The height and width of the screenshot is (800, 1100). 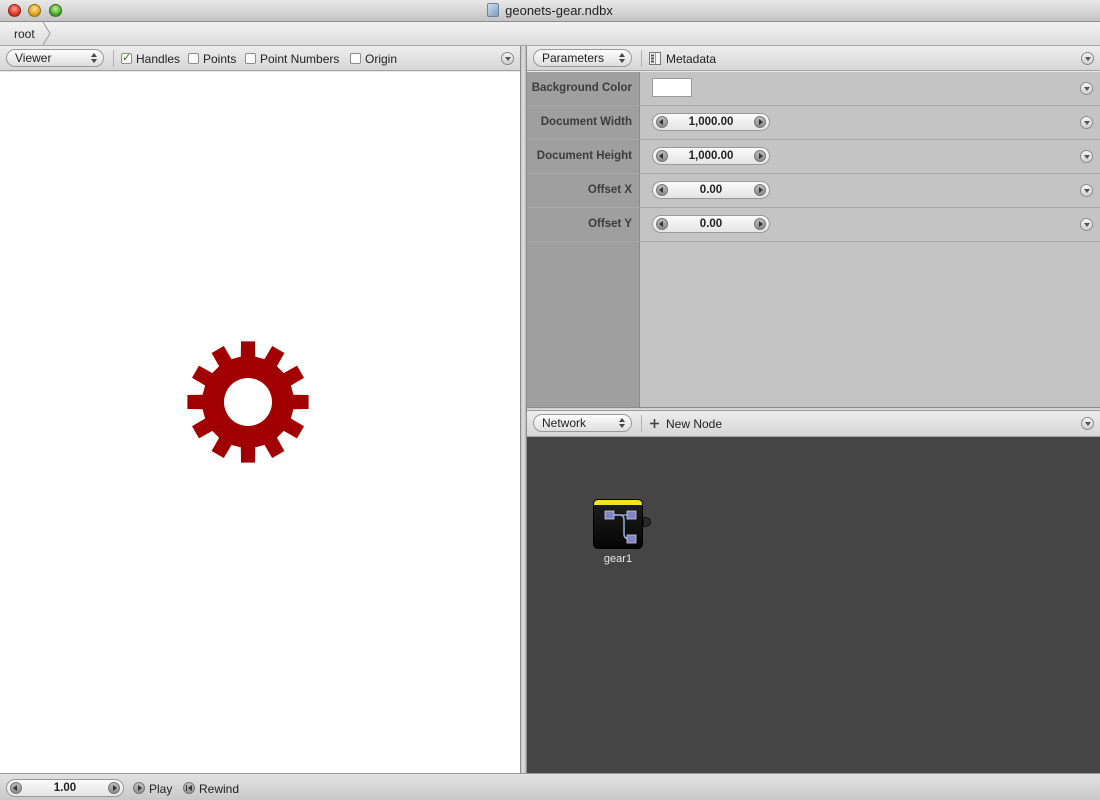 What do you see at coordinates (381, 59) in the screenshot?
I see `origin-label: Origin` at bounding box center [381, 59].